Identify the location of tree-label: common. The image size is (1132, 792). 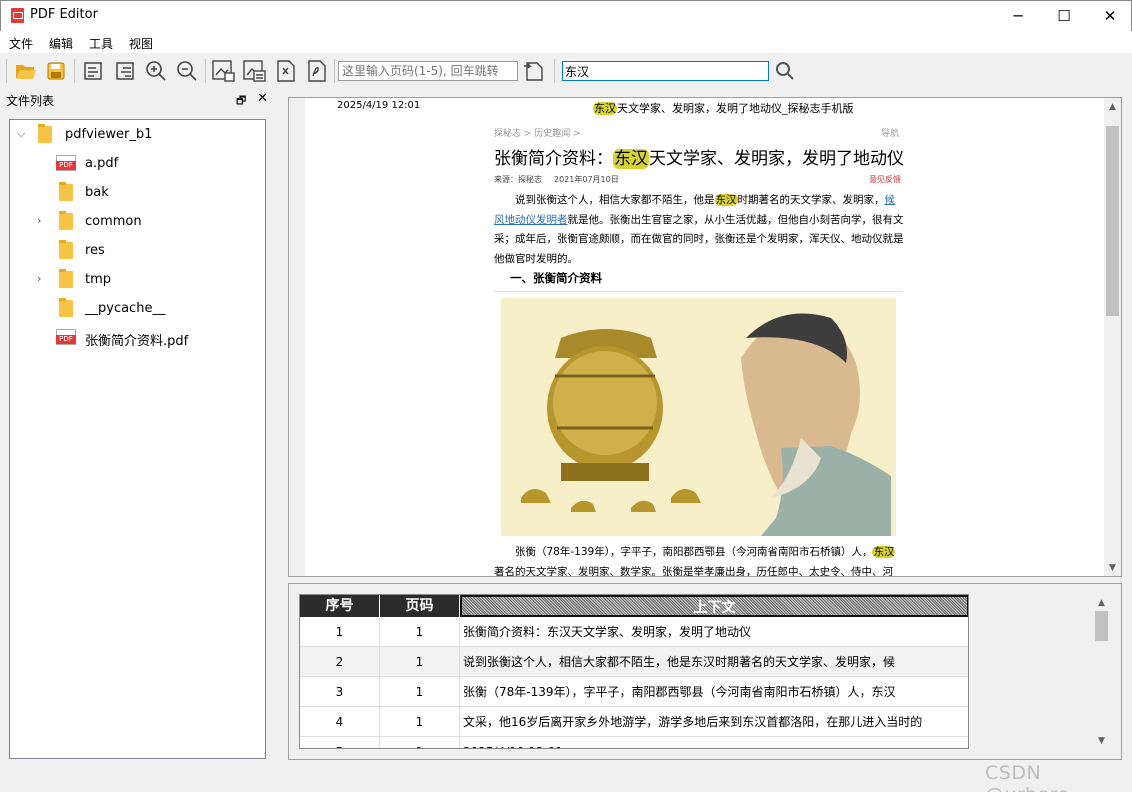
(113, 221).